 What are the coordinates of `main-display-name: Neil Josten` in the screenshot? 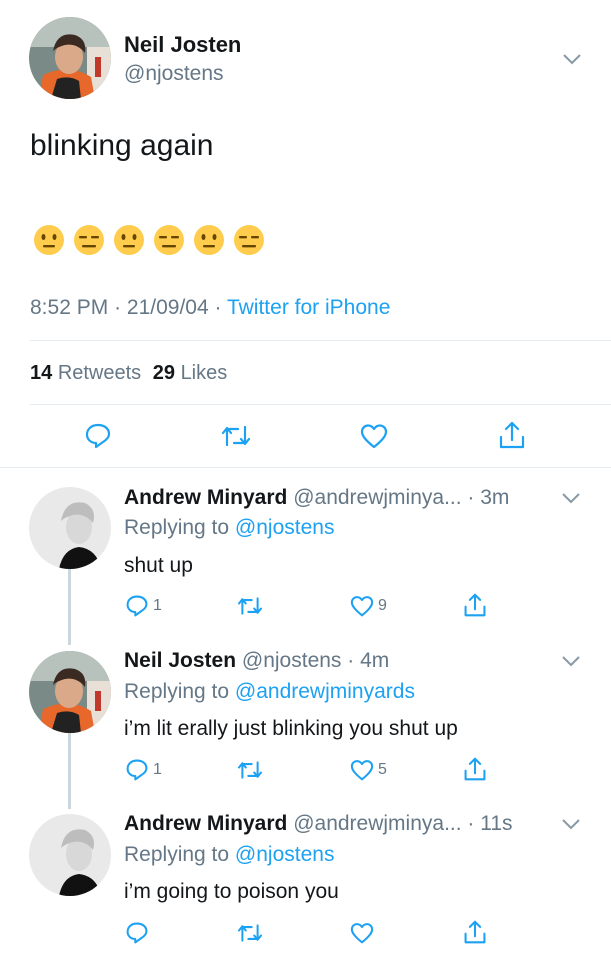 It's located at (182, 45).